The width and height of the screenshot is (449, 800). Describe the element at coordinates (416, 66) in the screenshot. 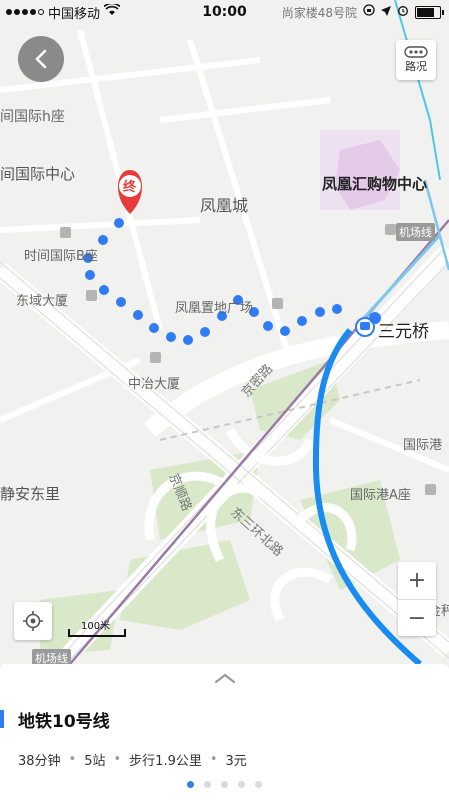

I see `traffic-label: 路况` at that location.